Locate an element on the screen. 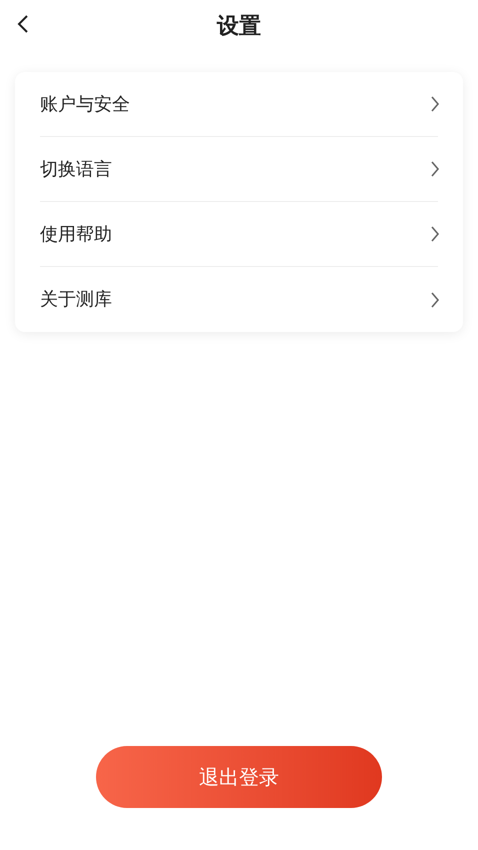  logout-button: 退出登录 is located at coordinates (239, 777).